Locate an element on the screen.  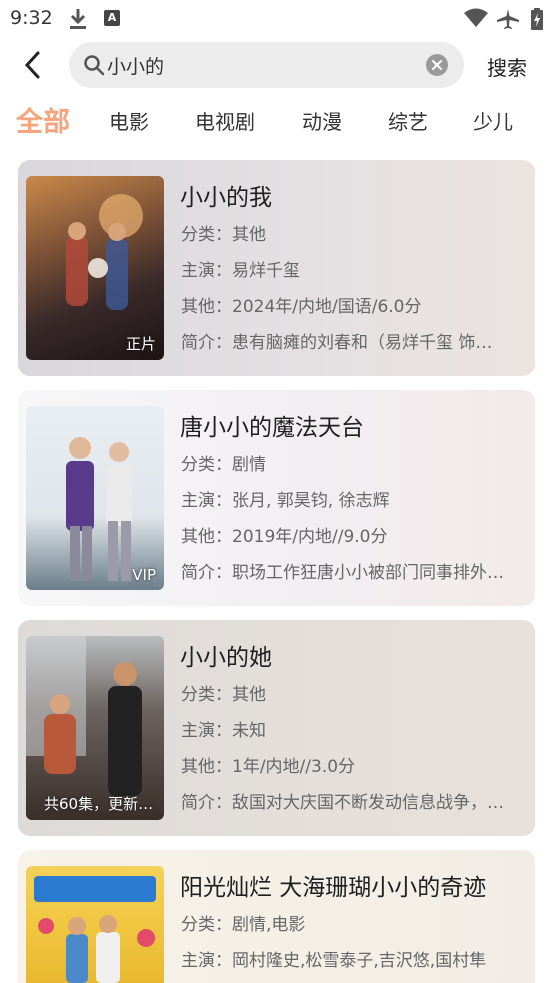
result-category: 分类：剧情,电影 is located at coordinates (243, 925).